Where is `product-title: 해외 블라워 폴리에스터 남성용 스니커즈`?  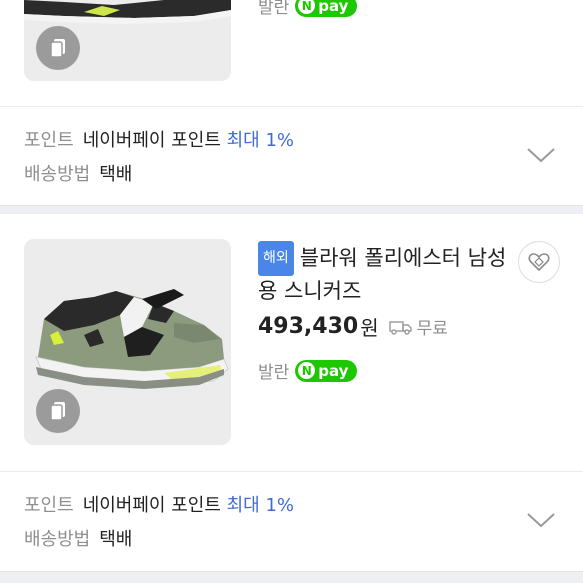 product-title: 해외 블라워 폴리에스터 남성용 스니커즈 is located at coordinates (383, 274).